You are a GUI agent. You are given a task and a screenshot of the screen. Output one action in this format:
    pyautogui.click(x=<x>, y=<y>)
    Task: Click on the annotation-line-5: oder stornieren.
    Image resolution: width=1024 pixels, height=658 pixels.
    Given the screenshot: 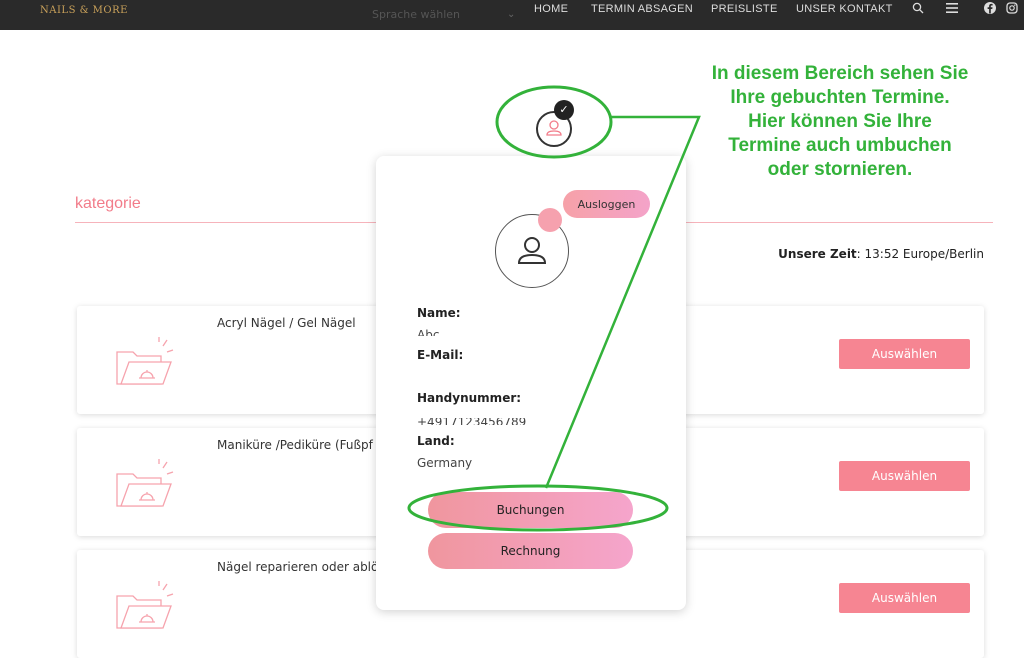 What is the action you would take?
    pyautogui.click(x=840, y=169)
    